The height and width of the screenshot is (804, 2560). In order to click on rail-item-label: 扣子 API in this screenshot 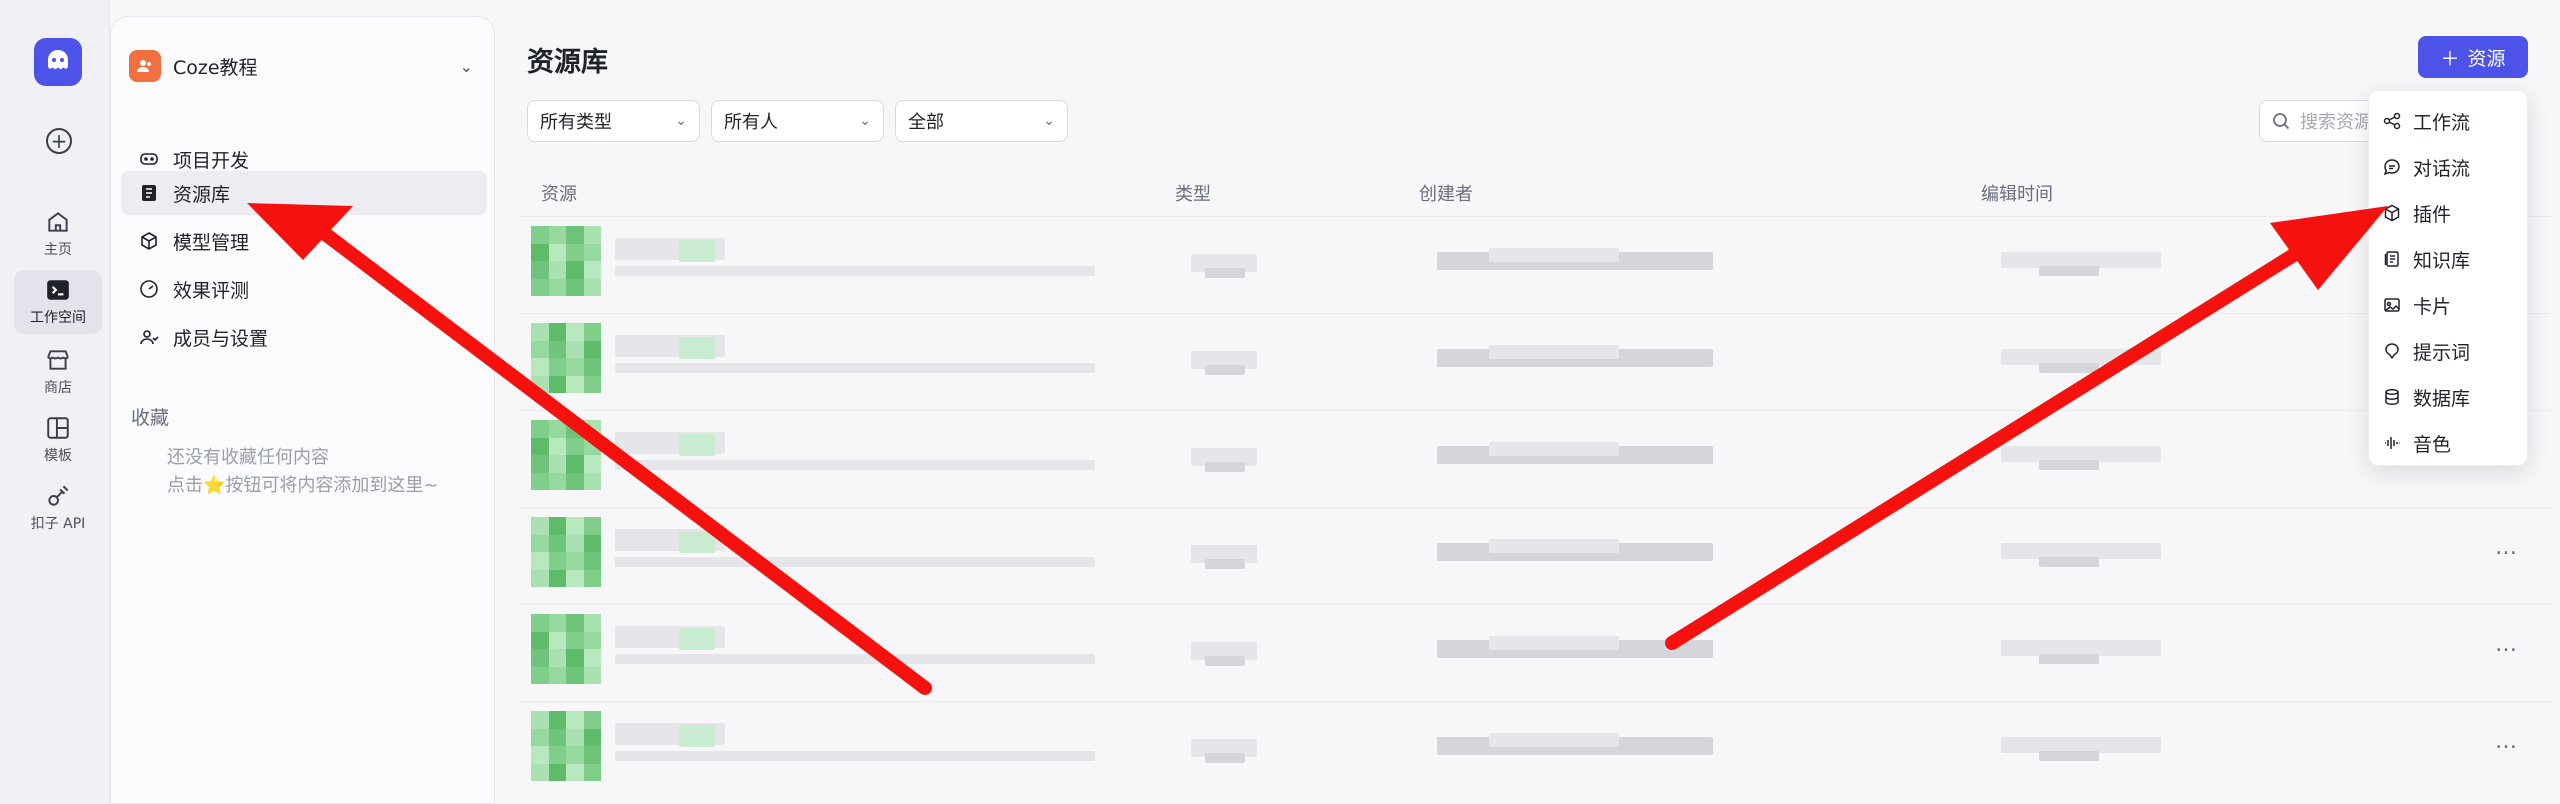, I will do `click(58, 524)`.